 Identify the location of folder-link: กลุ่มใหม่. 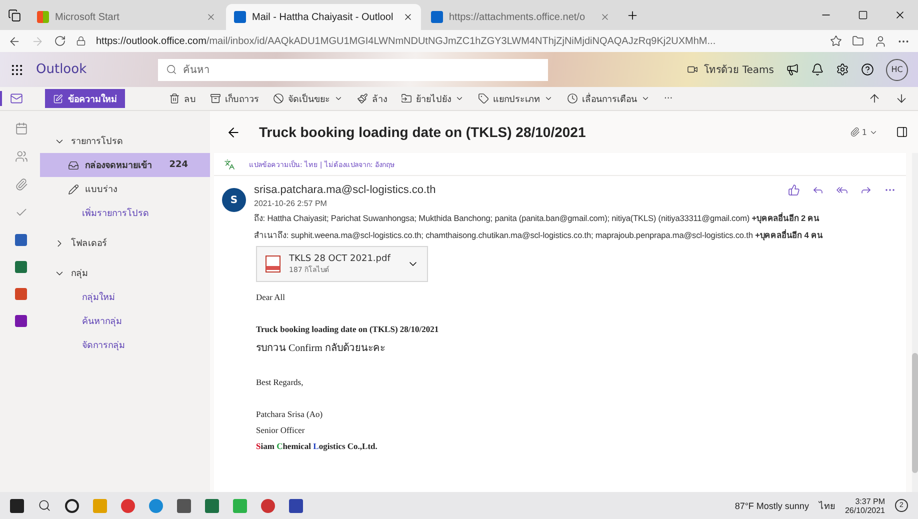
(125, 297).